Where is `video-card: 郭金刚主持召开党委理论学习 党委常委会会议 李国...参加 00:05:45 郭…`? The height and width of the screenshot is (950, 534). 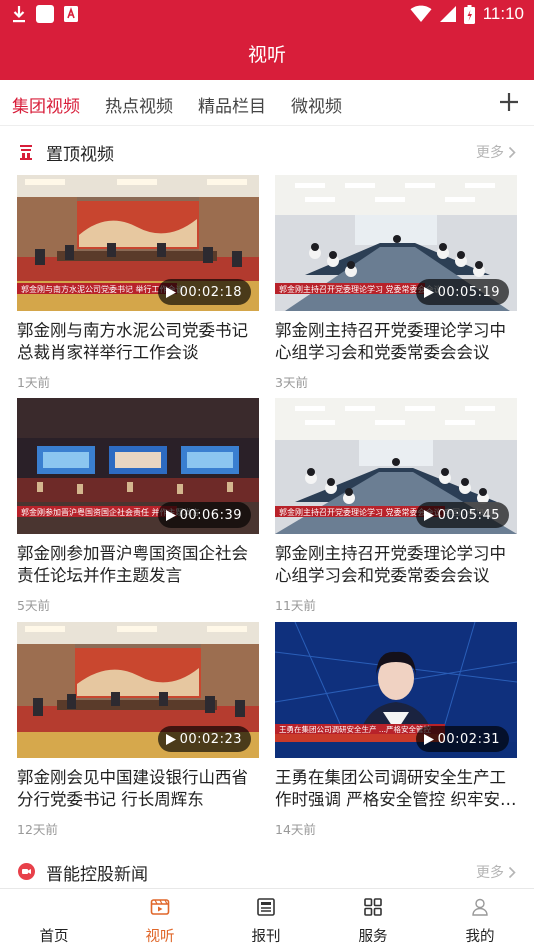 video-card: 郭金刚主持召开党委理论学习 党委常委会会议 李国...参加 00:05:45 郭… is located at coordinates (396, 506).